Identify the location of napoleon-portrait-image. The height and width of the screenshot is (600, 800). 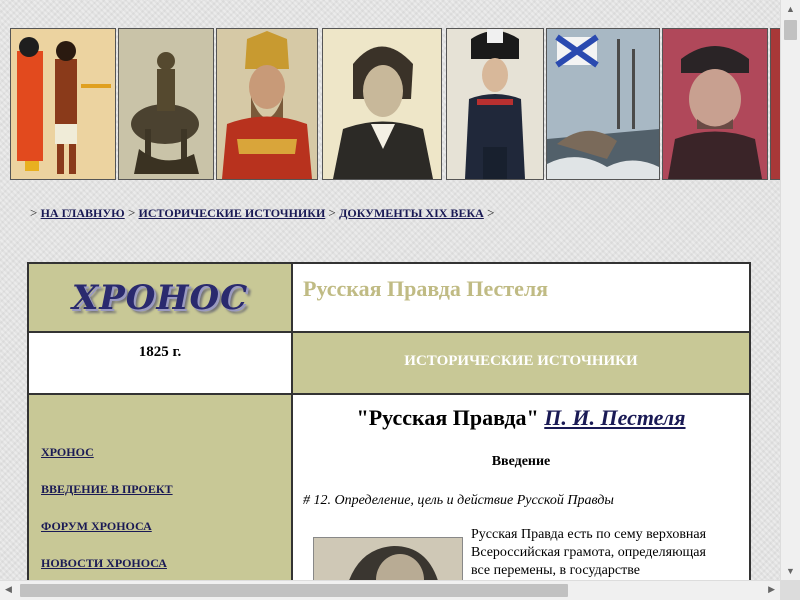
(382, 104).